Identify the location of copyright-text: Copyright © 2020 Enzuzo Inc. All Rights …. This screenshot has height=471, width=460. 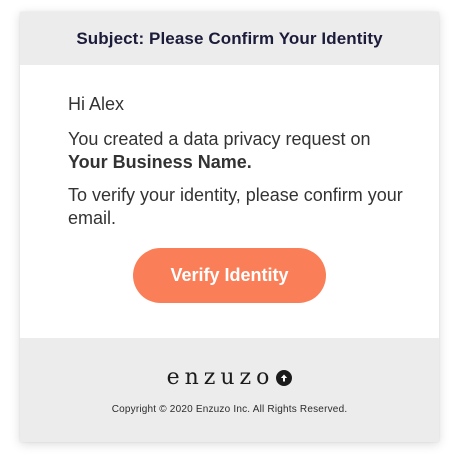
(229, 409).